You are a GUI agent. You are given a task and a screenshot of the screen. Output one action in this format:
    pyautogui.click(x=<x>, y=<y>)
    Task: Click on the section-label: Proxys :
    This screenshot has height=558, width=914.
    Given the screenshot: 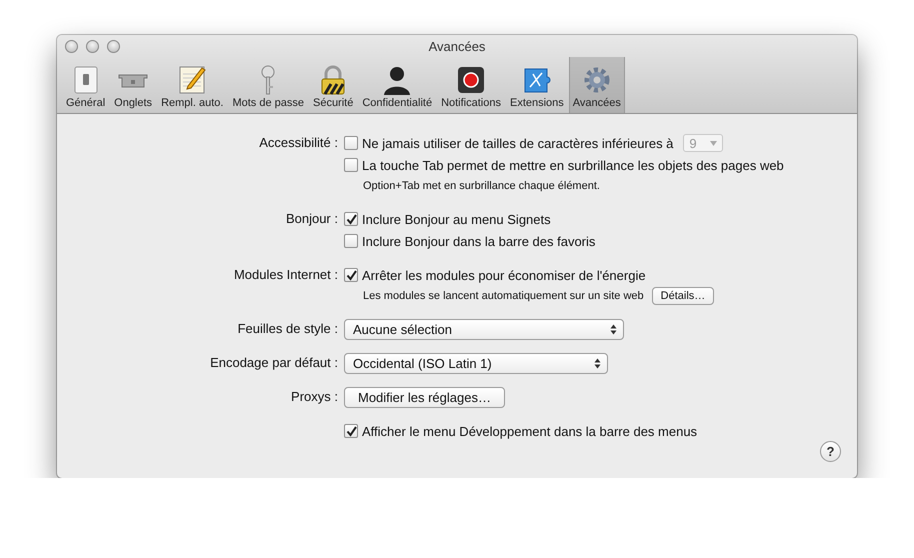 What is the action you would take?
    pyautogui.click(x=314, y=397)
    